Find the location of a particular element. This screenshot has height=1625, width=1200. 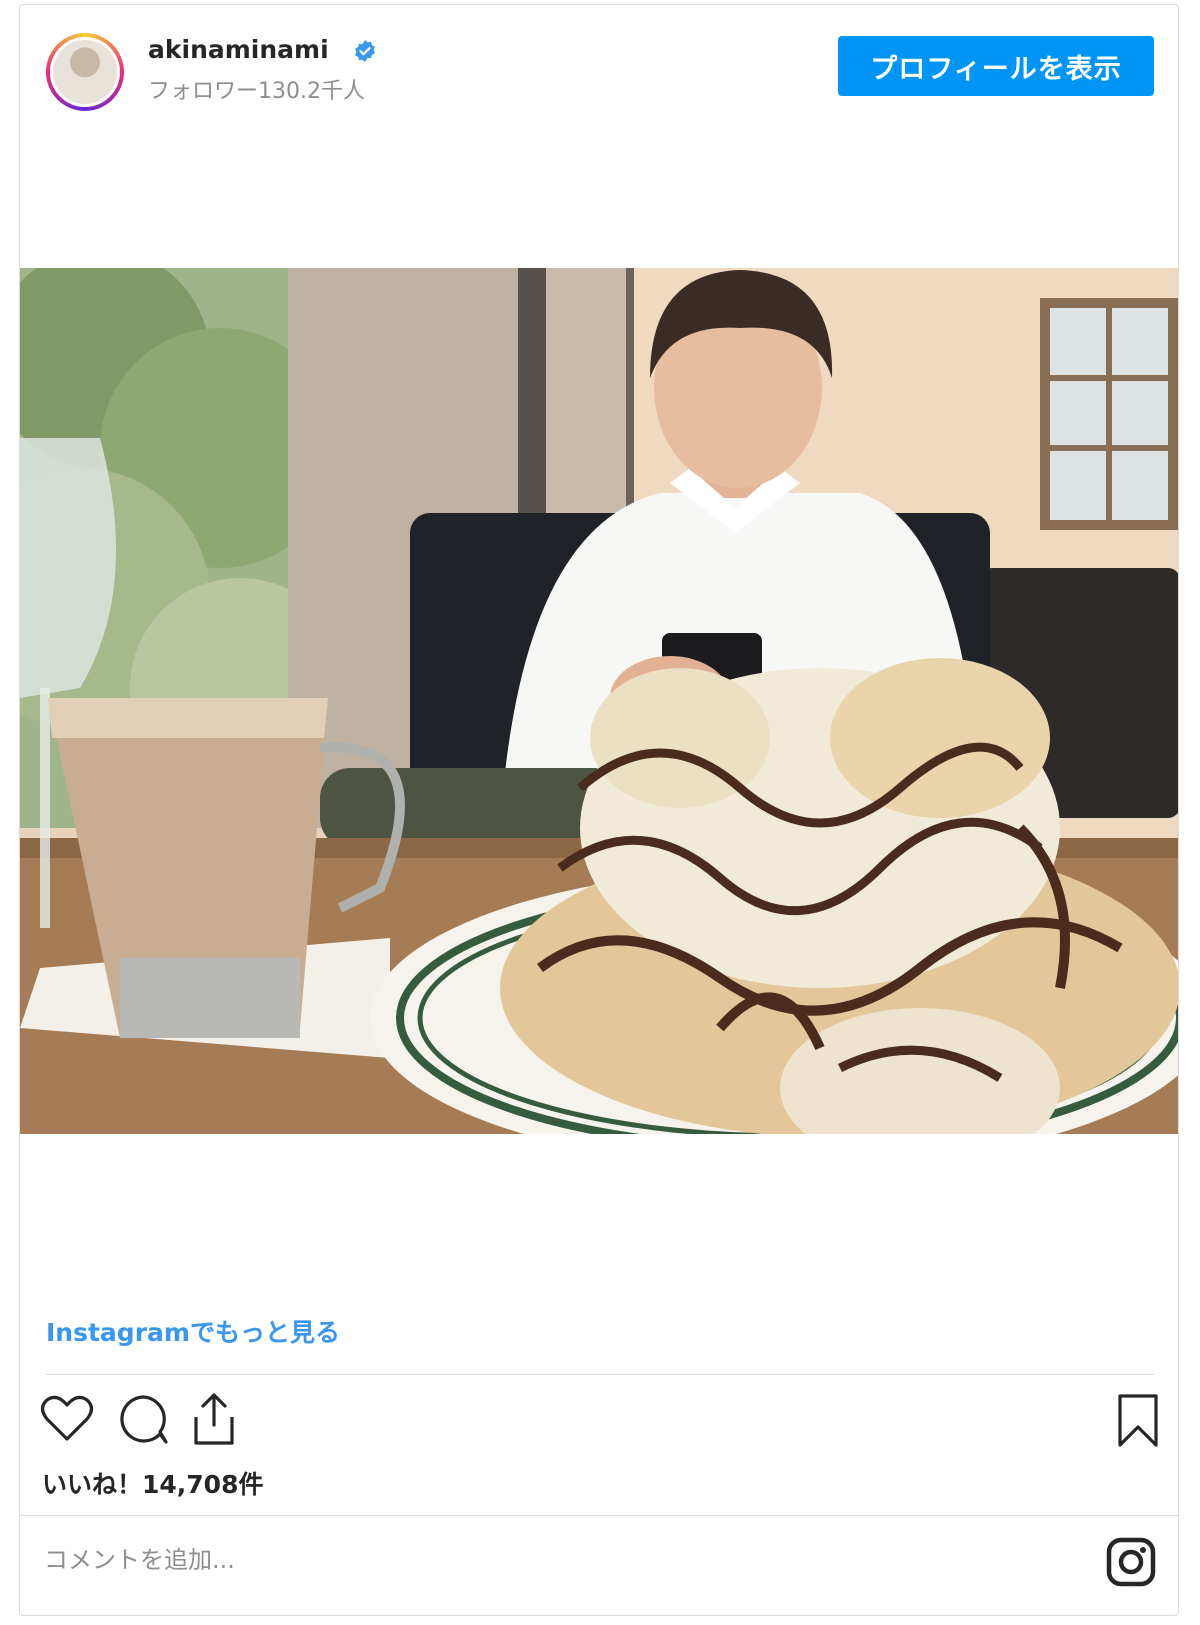

username: akinaminami is located at coordinates (238, 49).